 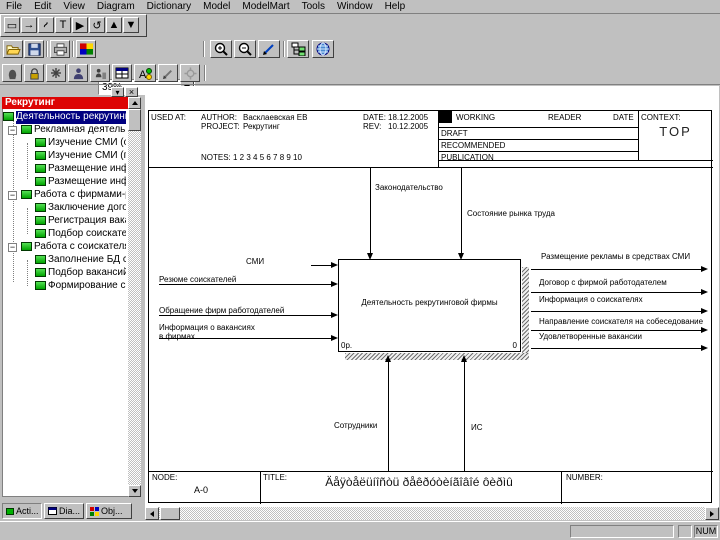 What do you see at coordinates (355, 425) in the screenshot?
I see `mechanism-arrow-label: Сотрудники` at bounding box center [355, 425].